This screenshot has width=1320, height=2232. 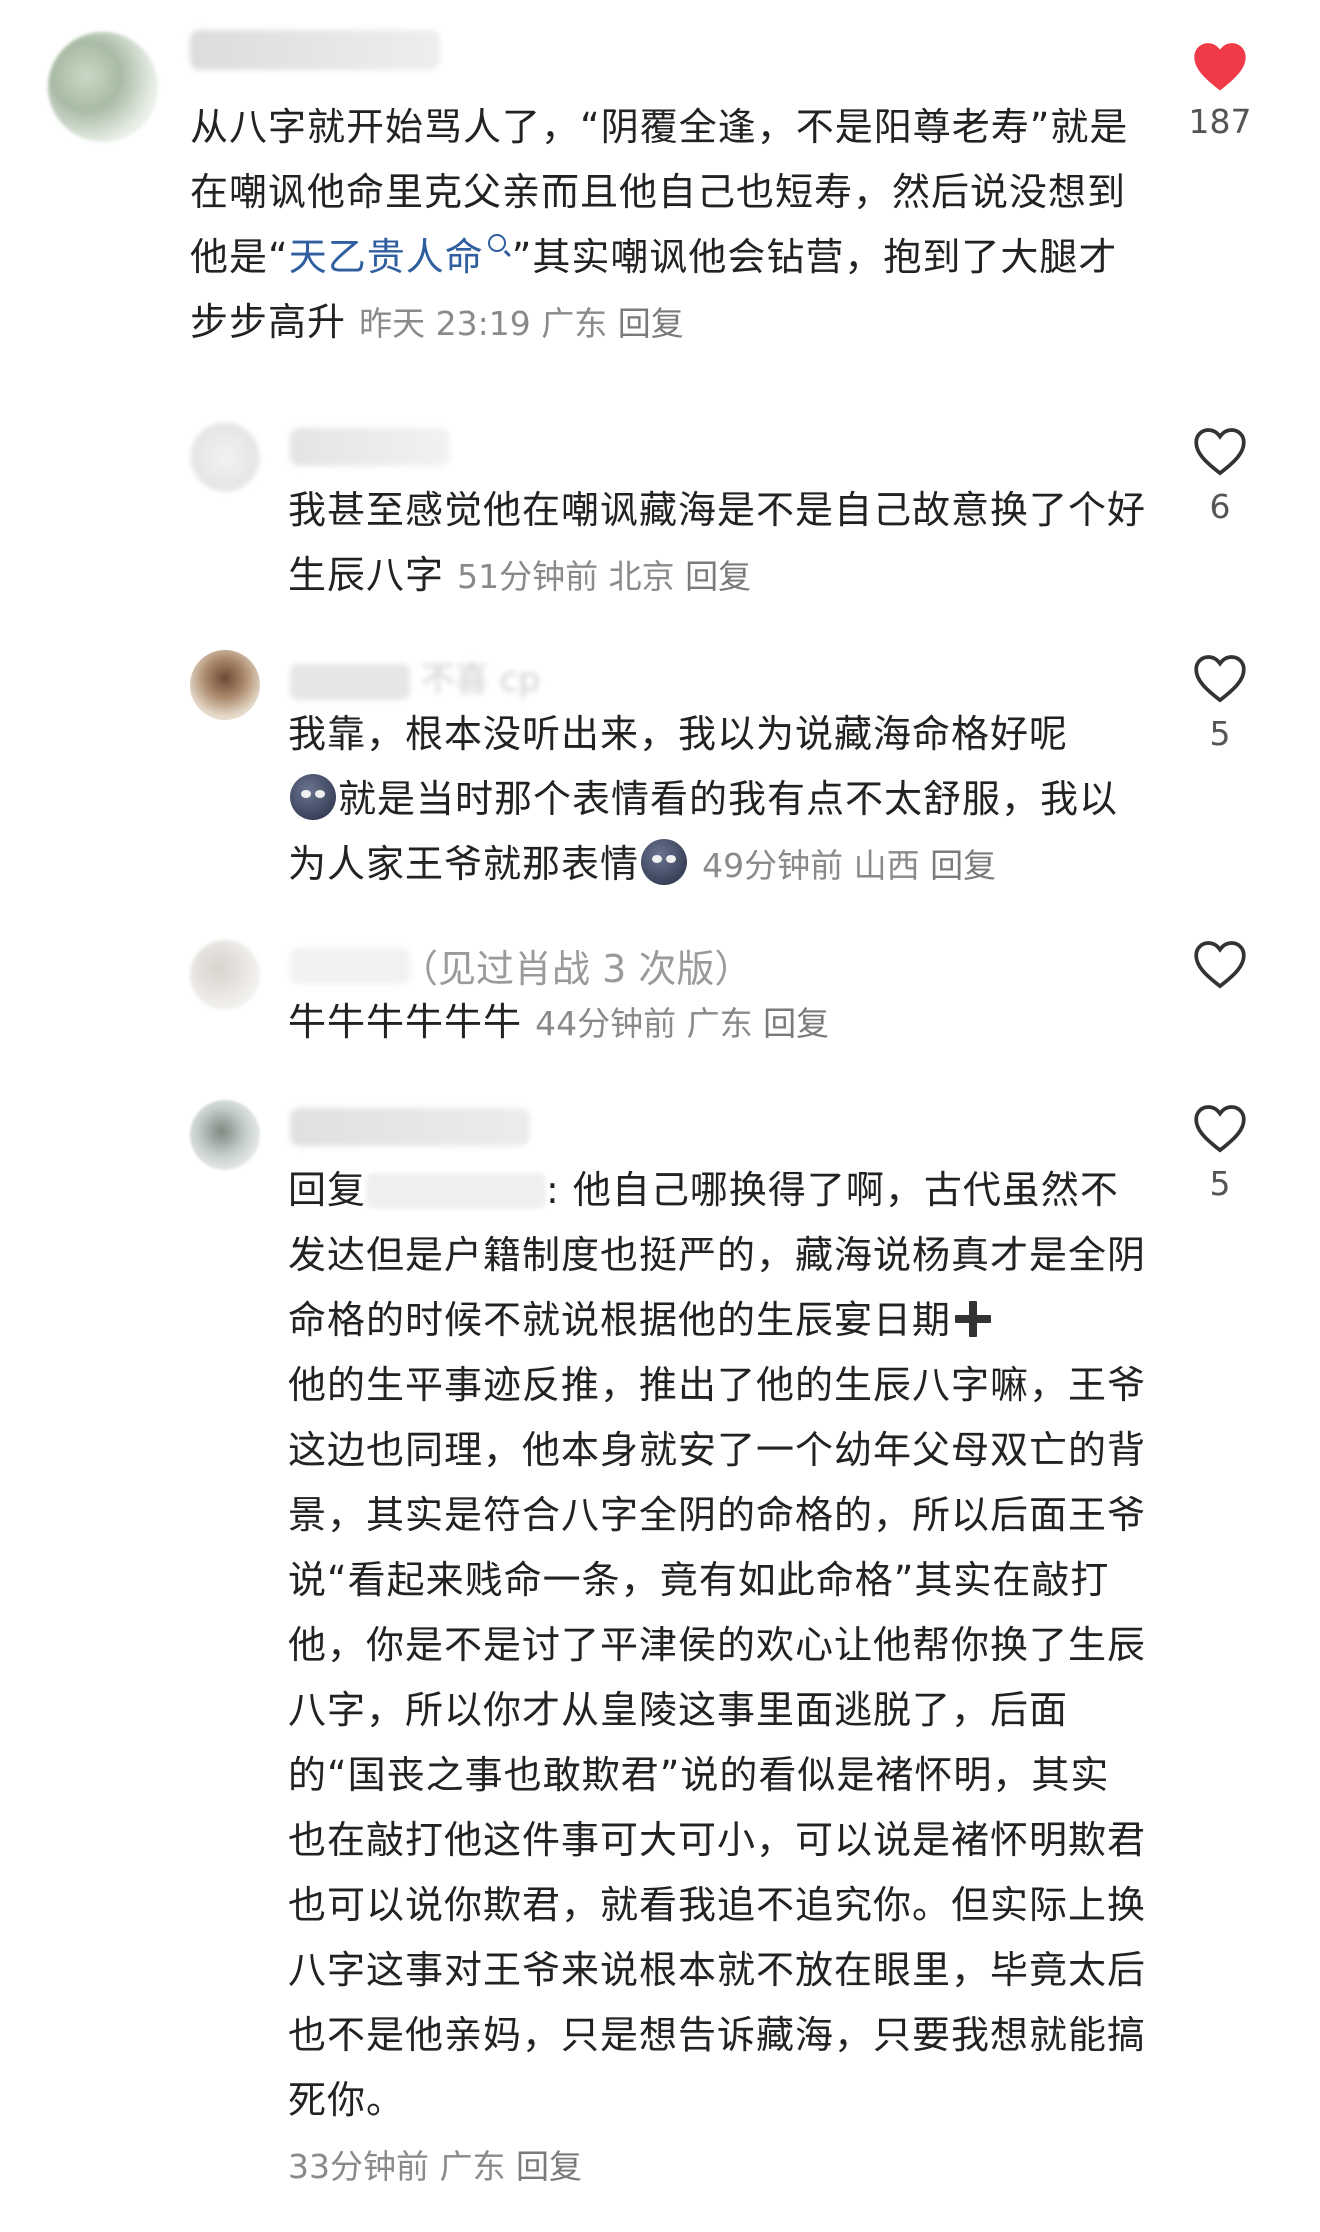 What do you see at coordinates (718, 543) in the screenshot?
I see `comment-text: 我甚至感觉他在嘲讽藏海是不是自己故意换了个好生辰八字 51分钟前 北京 回复` at bounding box center [718, 543].